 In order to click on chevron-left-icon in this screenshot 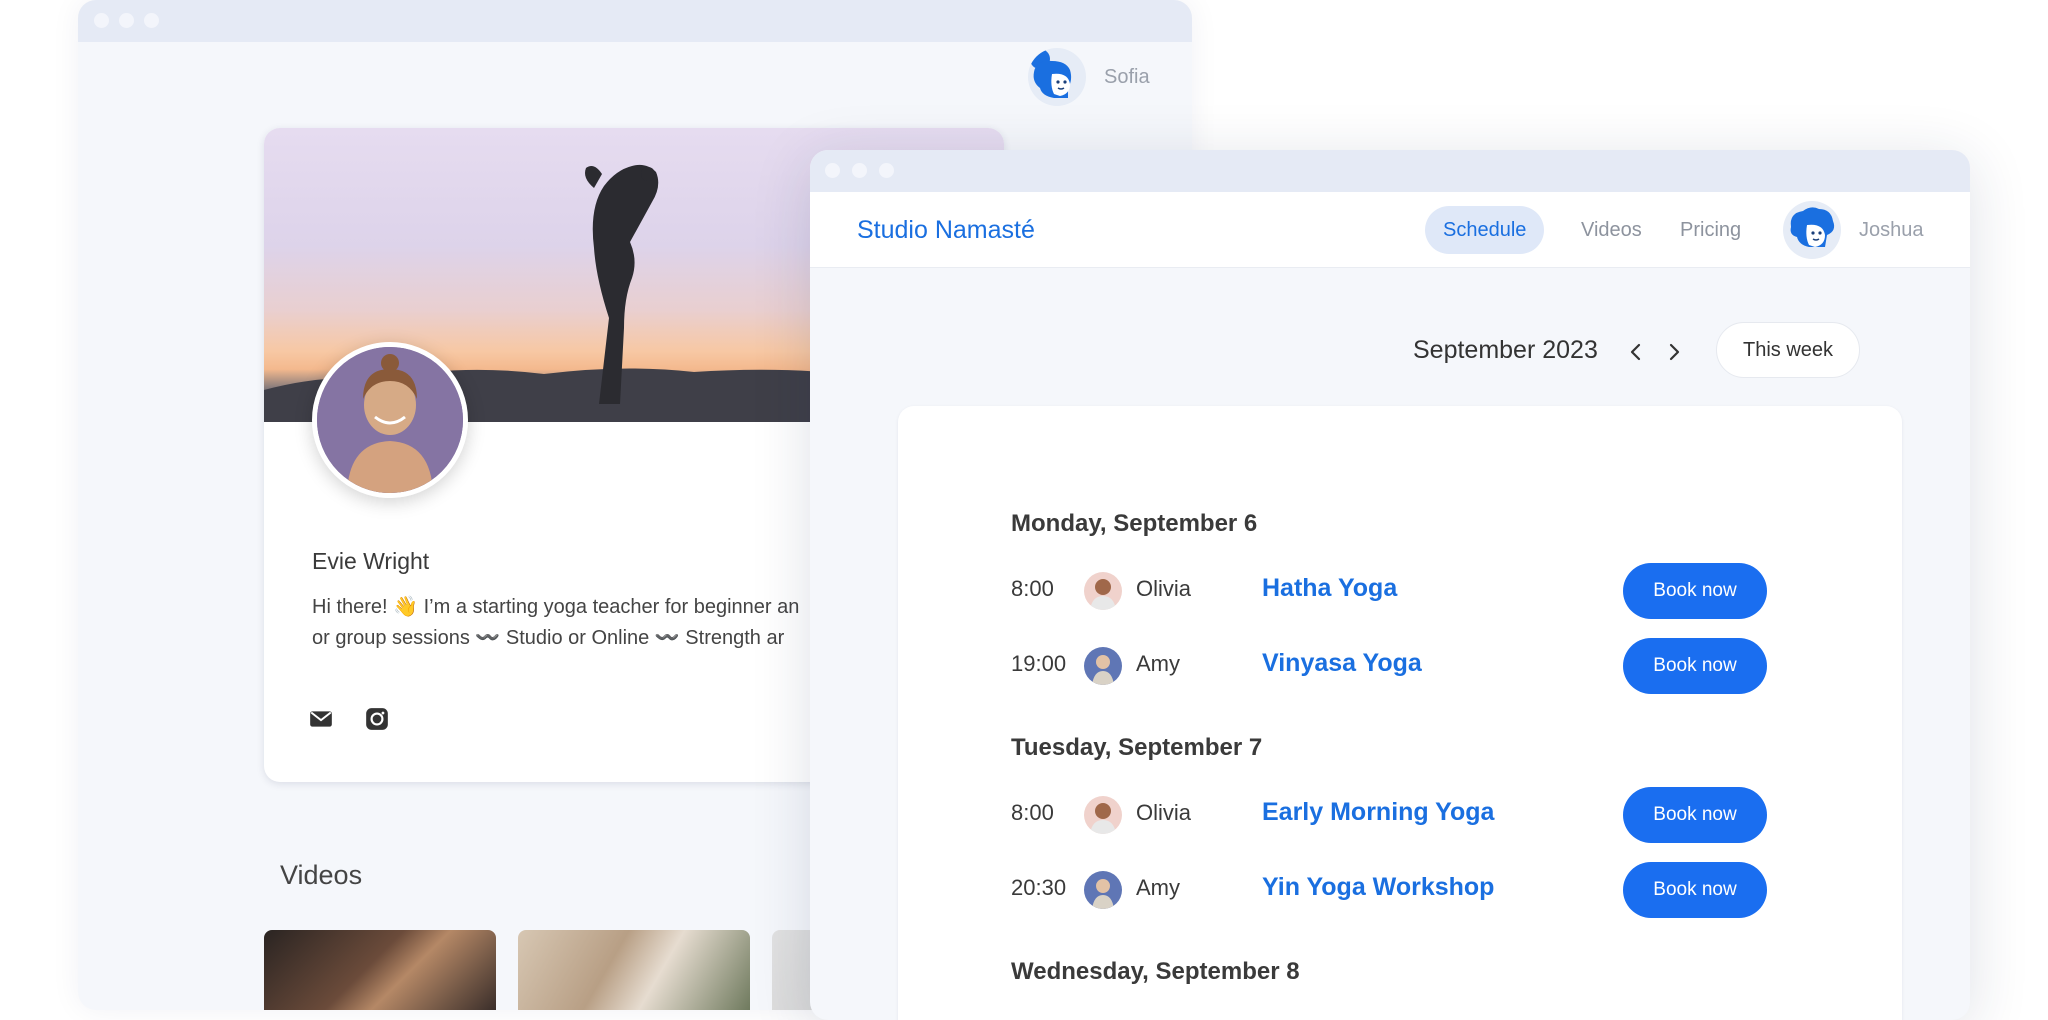, I will do `click(1636, 352)`.